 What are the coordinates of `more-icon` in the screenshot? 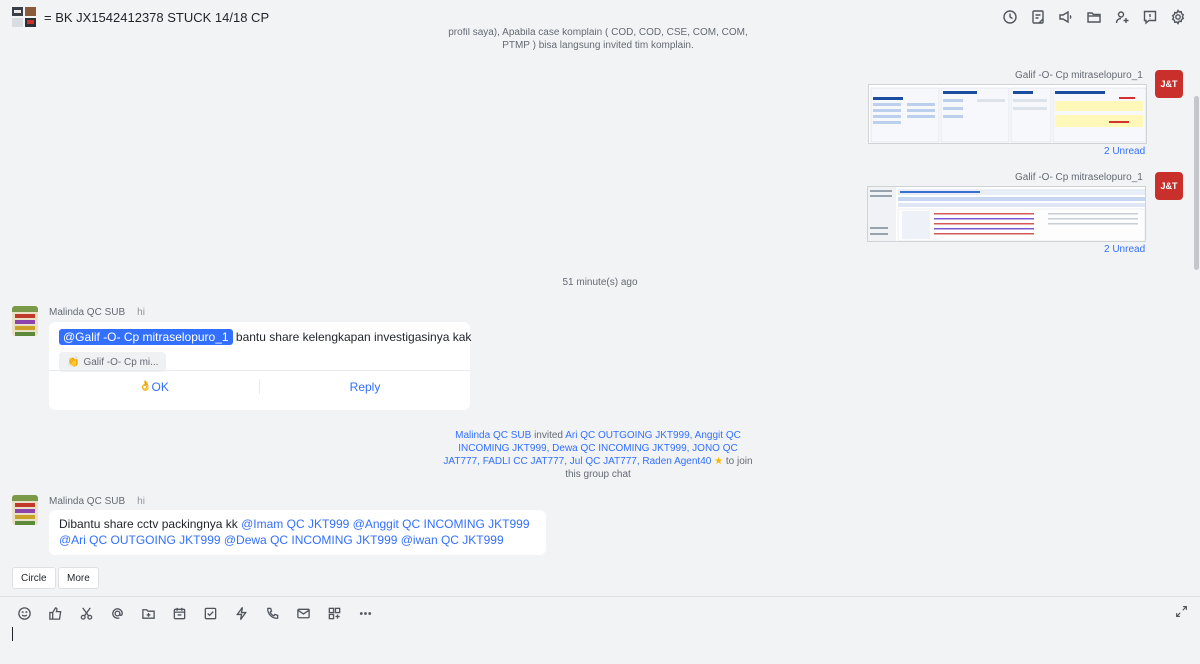 It's located at (365, 613).